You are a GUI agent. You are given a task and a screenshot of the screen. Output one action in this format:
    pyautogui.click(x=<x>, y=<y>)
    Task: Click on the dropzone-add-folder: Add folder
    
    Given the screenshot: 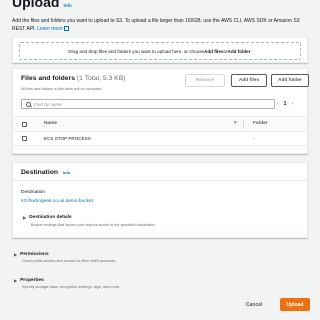 What is the action you would take?
    pyautogui.click(x=239, y=51)
    